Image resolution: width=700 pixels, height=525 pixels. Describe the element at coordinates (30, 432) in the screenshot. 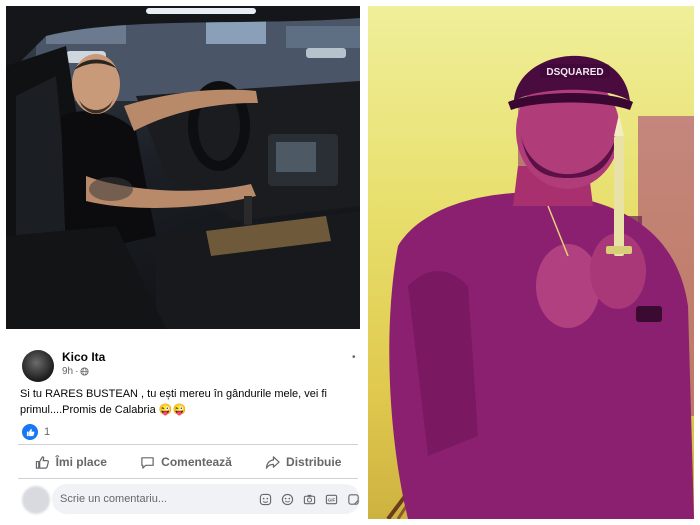

I see `like-reaction-icon` at that location.